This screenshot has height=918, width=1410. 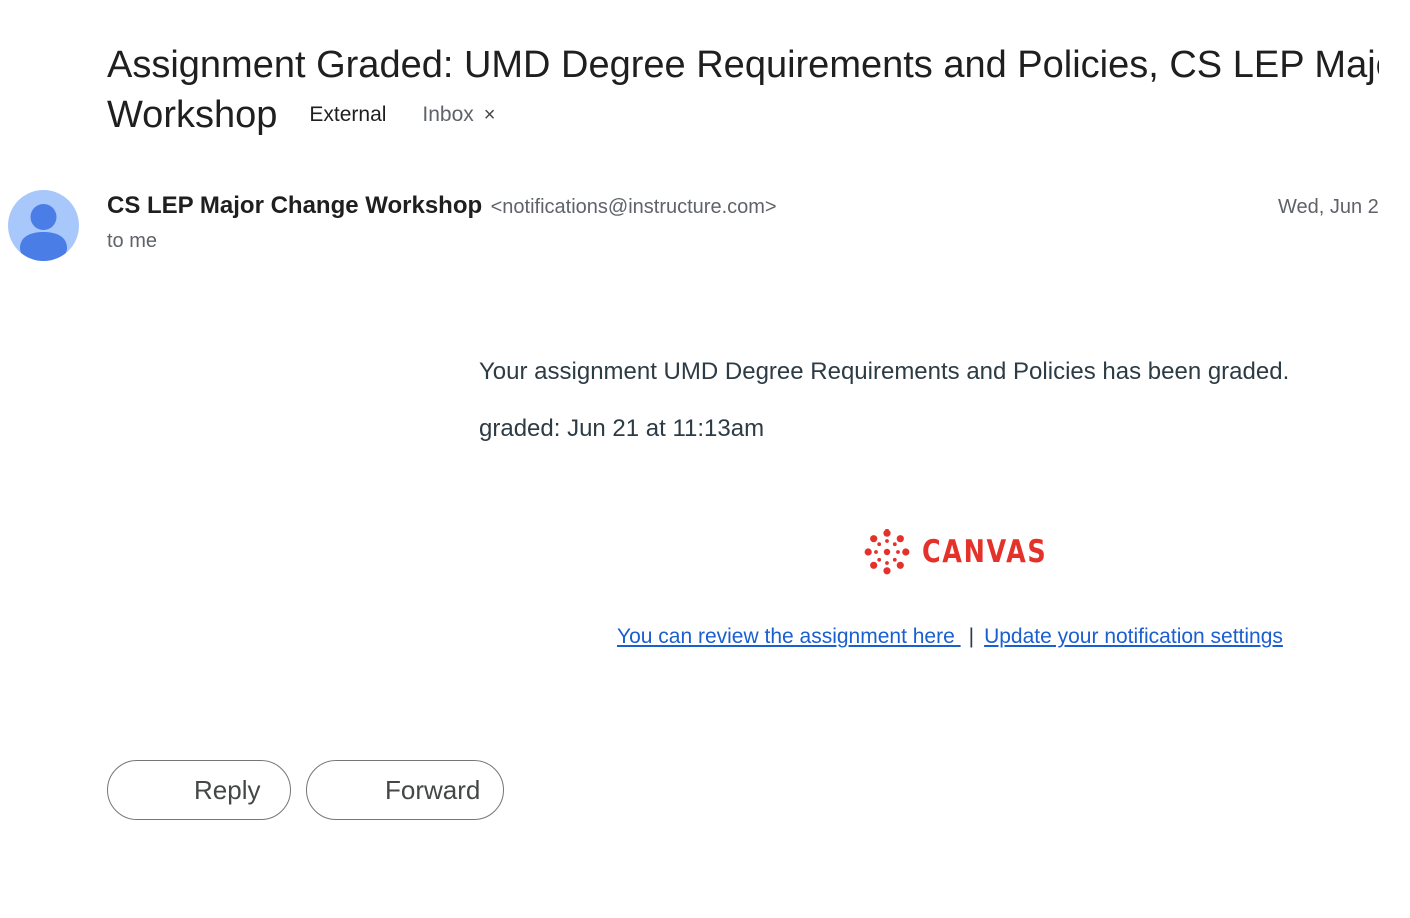 I want to click on external-label: External, so click(x=348, y=114).